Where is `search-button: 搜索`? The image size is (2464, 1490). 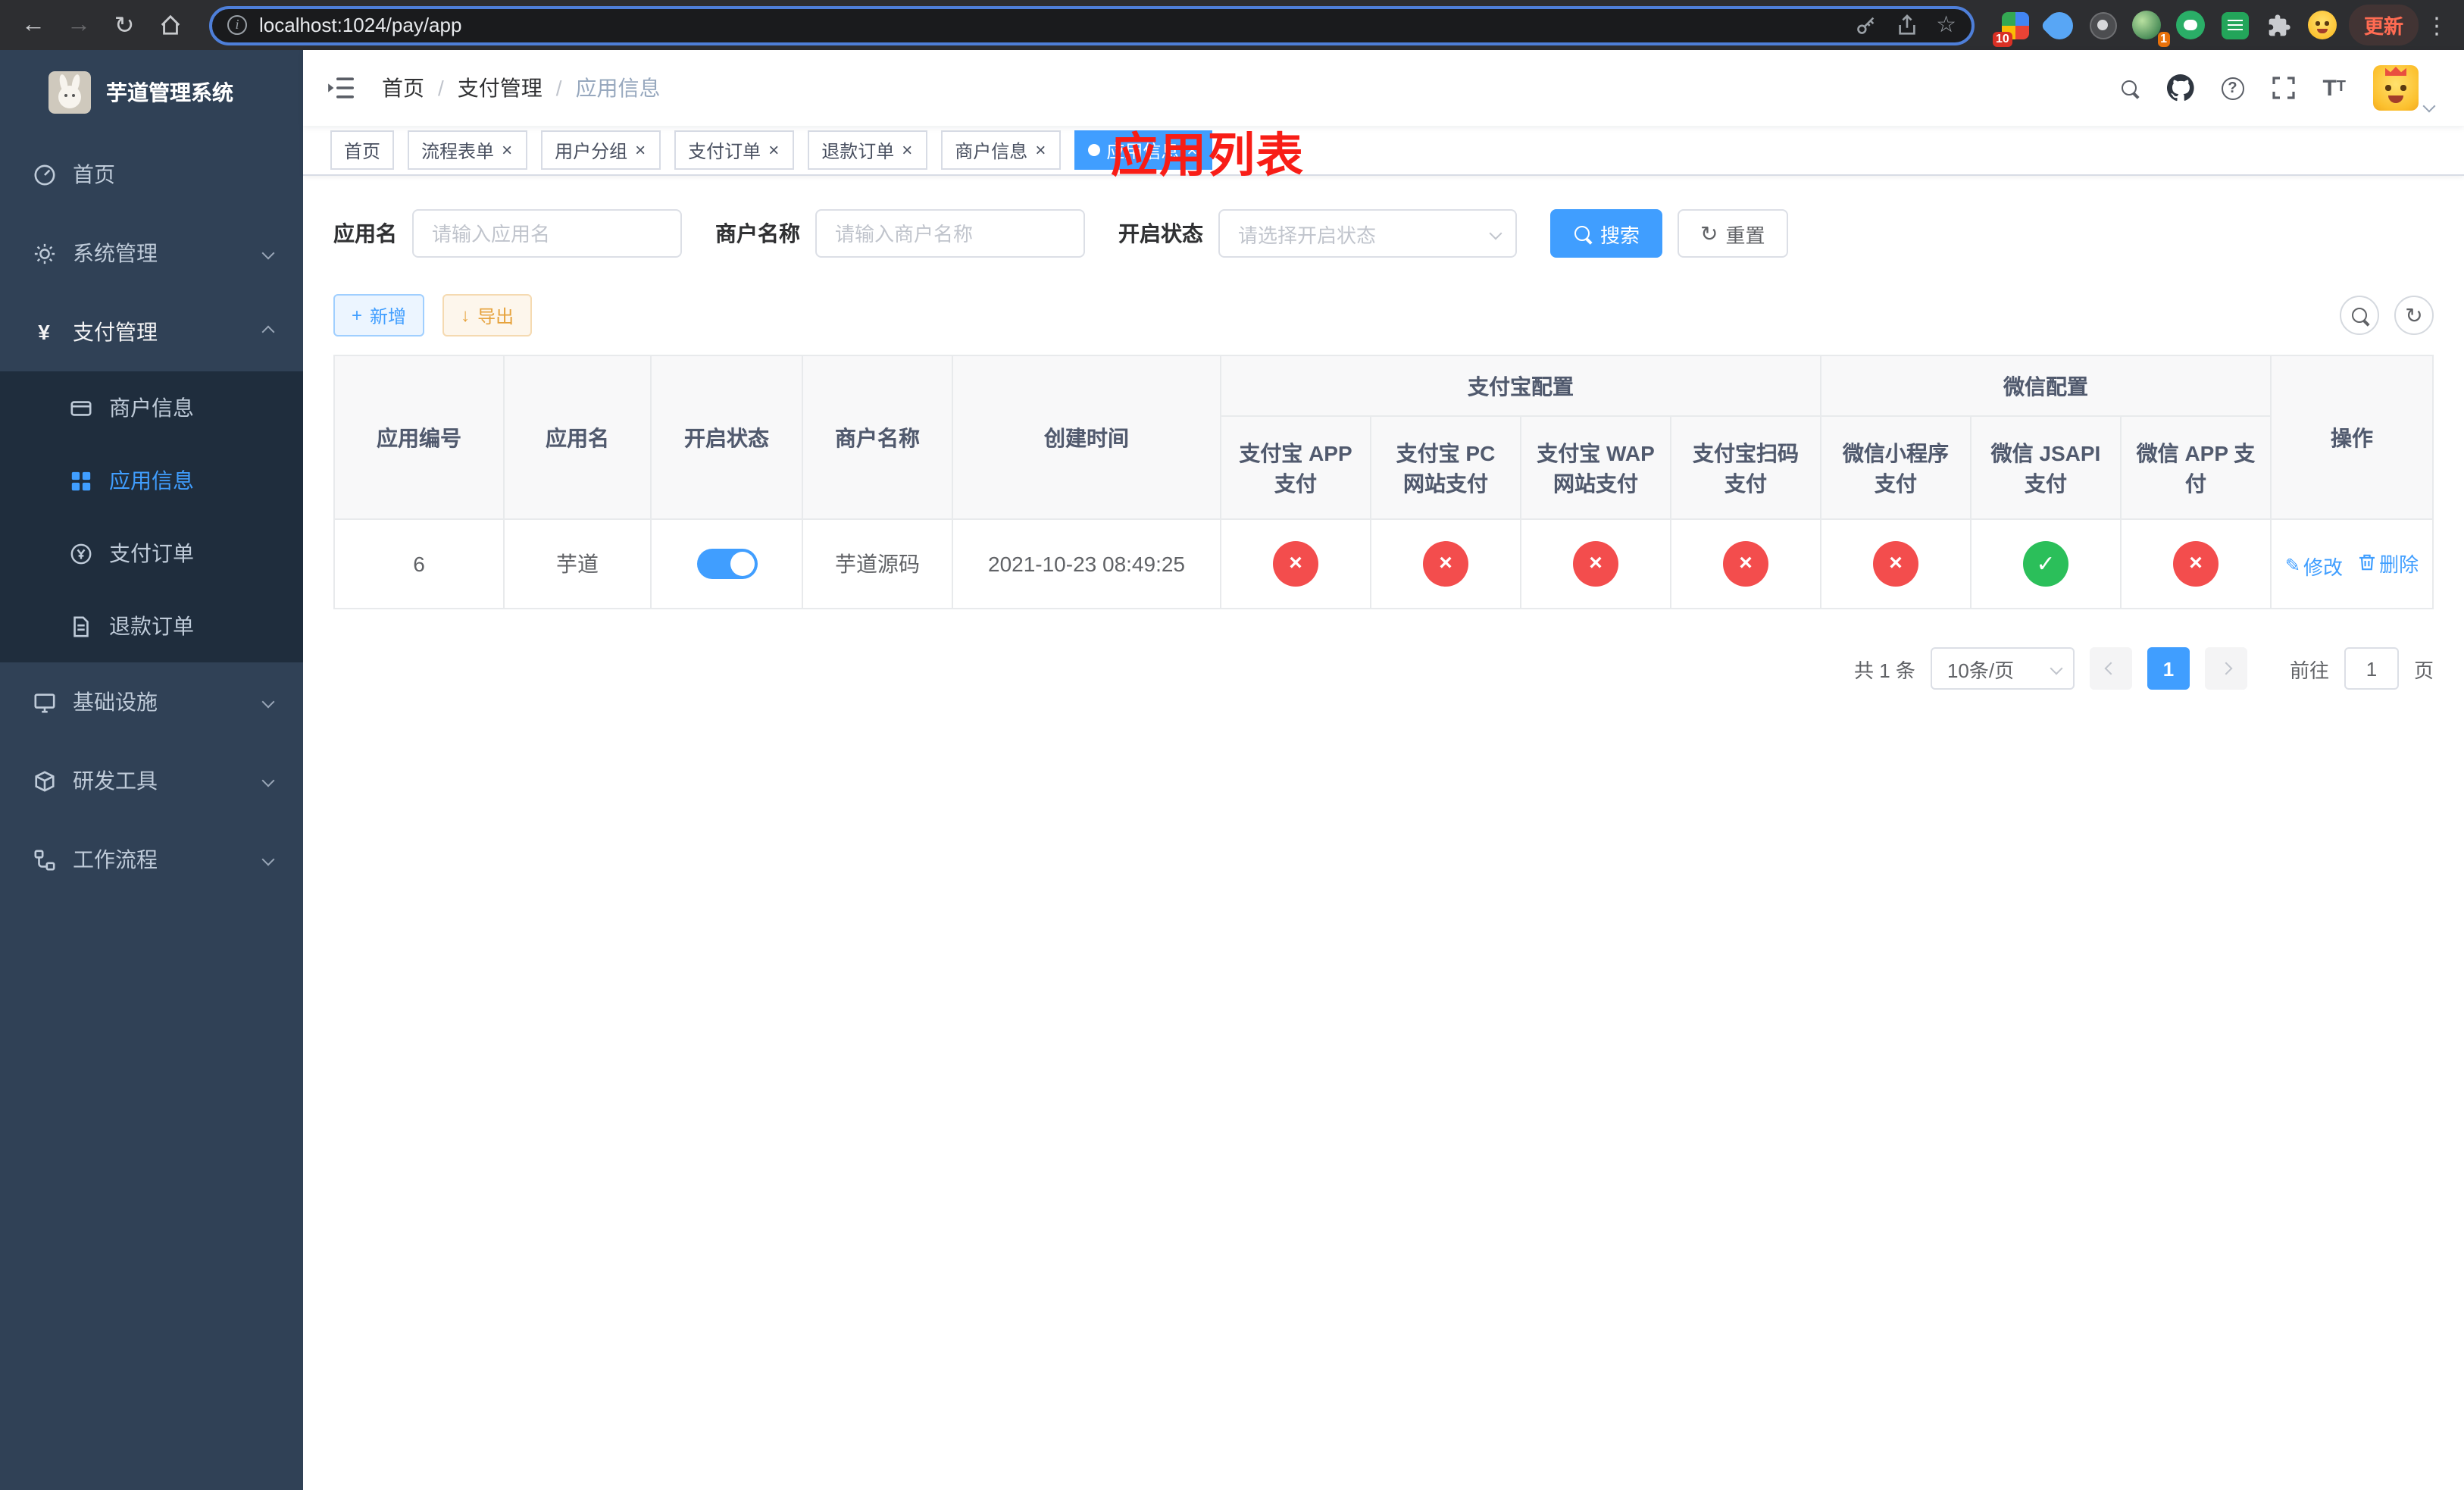
search-button: 搜索 is located at coordinates (1606, 233).